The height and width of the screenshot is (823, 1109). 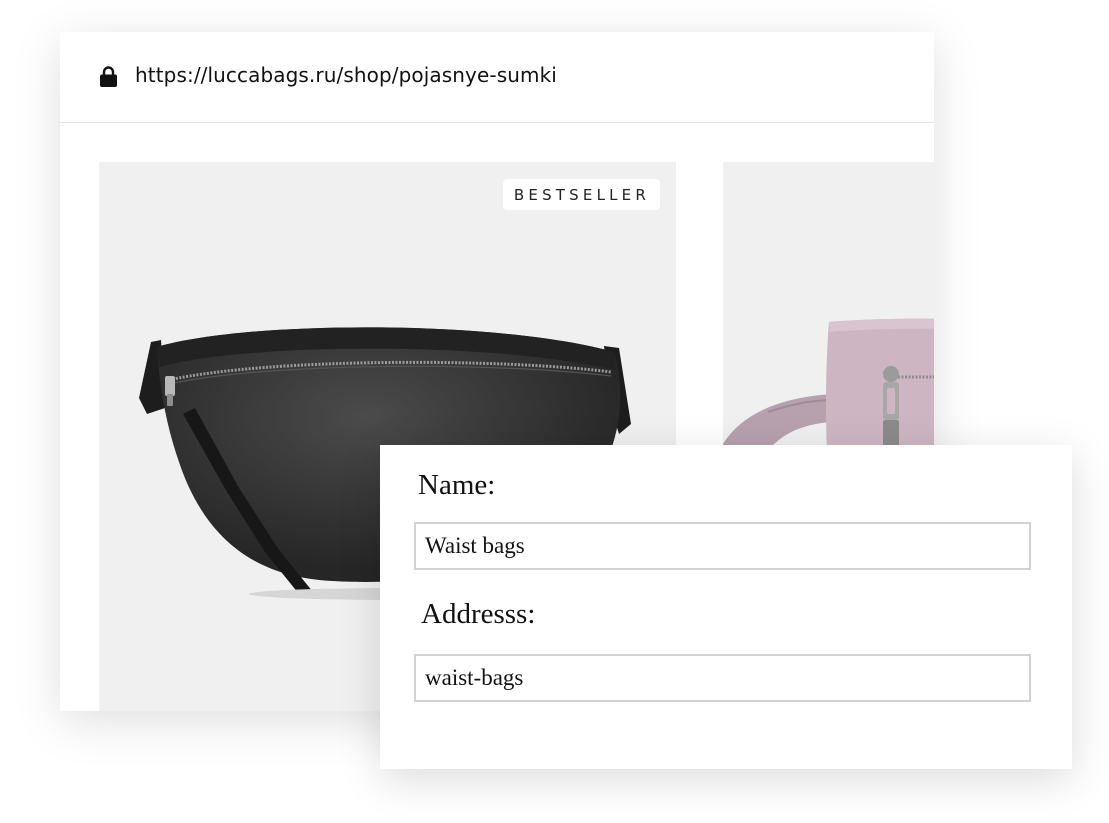 I want to click on name-label: Name:, so click(x=457, y=485).